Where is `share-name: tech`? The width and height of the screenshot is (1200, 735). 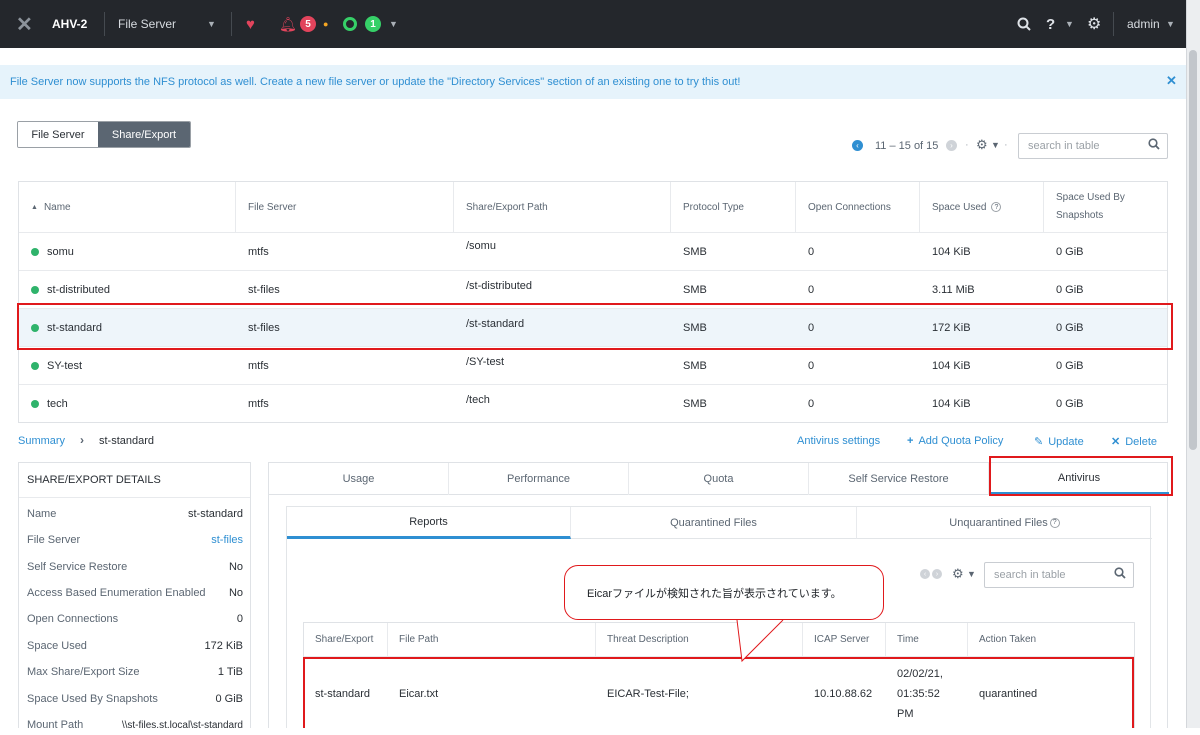
share-name: tech is located at coordinates (57, 403).